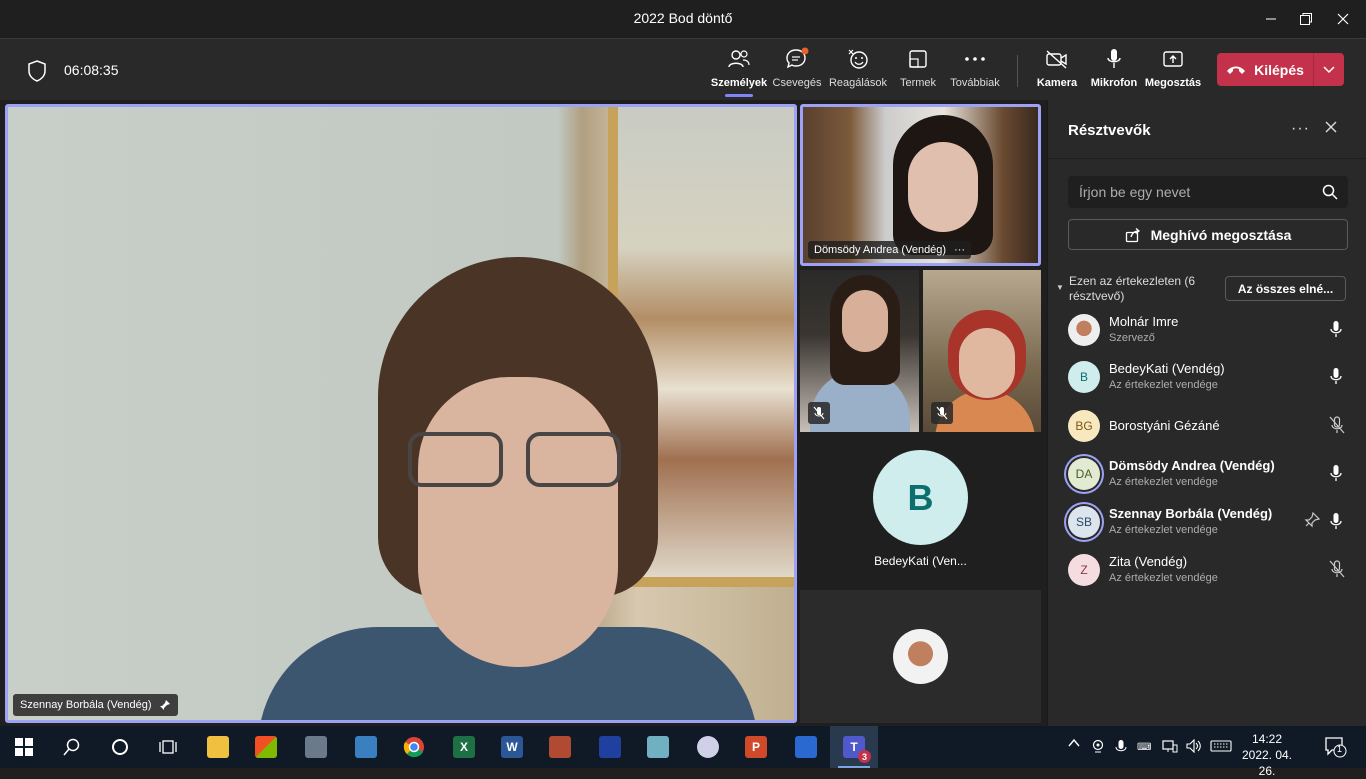  I want to click on windows-logo-icon, so click(24, 747).